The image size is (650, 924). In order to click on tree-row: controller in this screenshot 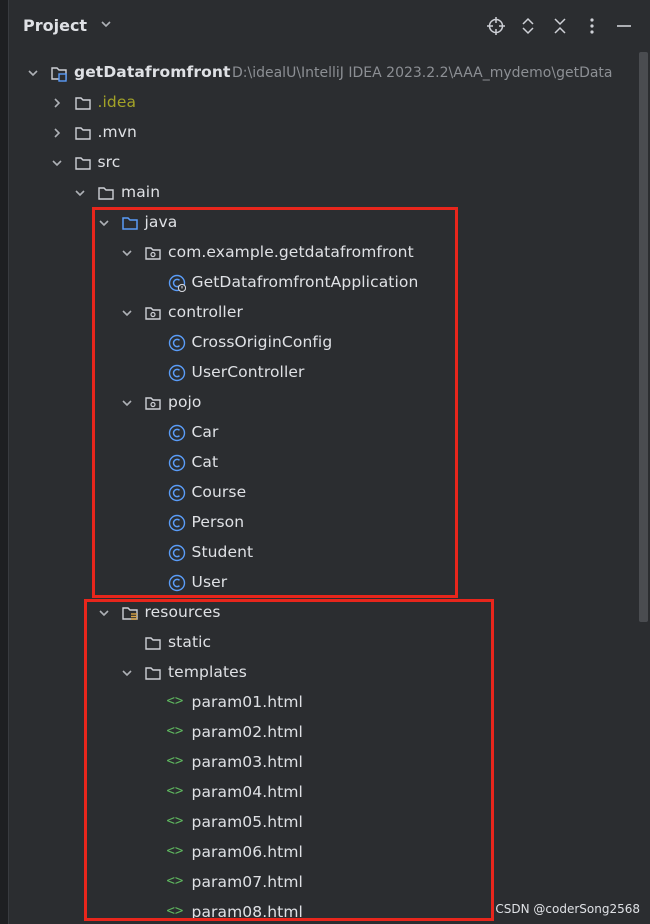, I will do `click(323, 313)`.